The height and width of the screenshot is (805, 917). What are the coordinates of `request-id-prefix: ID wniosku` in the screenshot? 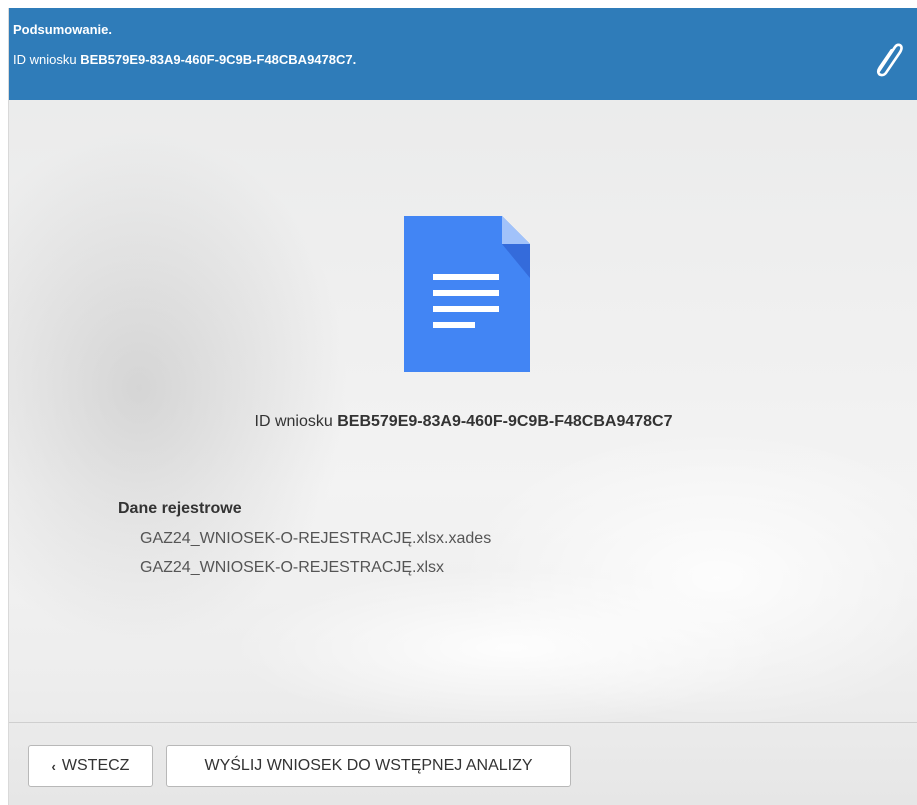 It's located at (293, 421).